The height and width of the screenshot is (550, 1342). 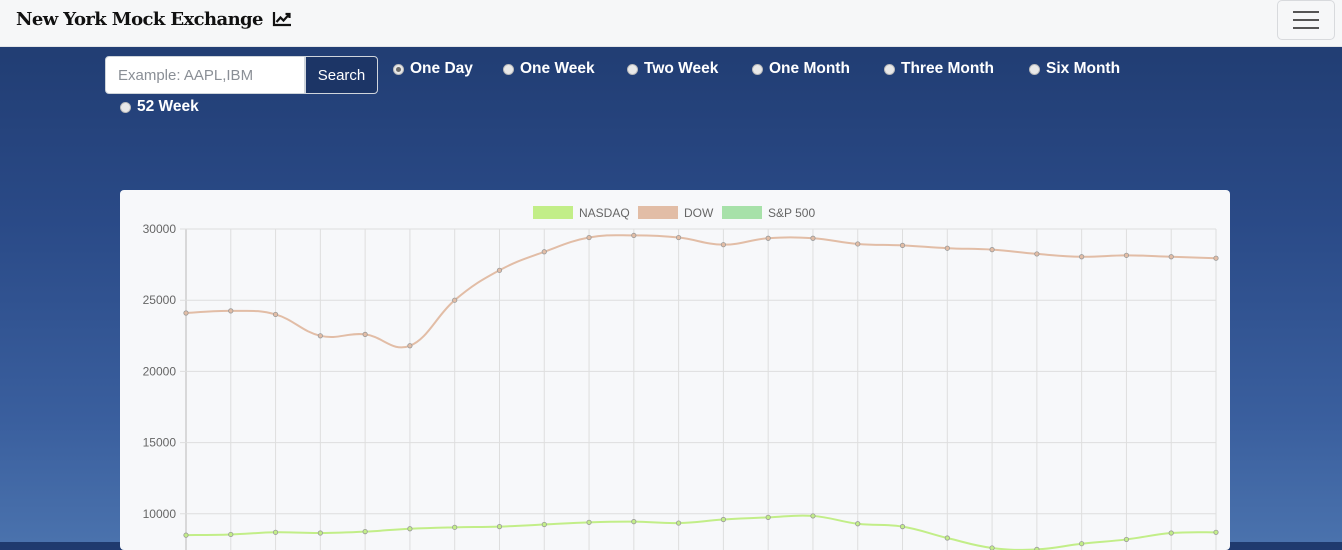 I want to click on y-tick-label: 15000, so click(x=160, y=443).